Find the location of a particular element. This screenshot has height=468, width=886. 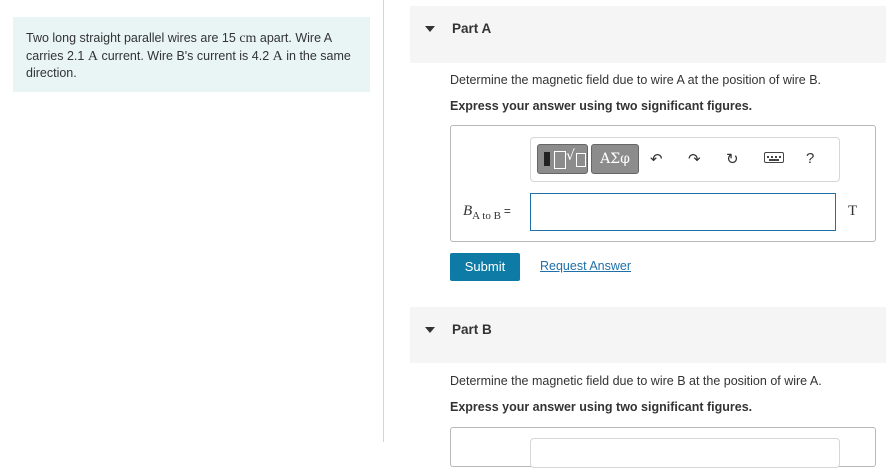

keyboard-icon is located at coordinates (774, 157).